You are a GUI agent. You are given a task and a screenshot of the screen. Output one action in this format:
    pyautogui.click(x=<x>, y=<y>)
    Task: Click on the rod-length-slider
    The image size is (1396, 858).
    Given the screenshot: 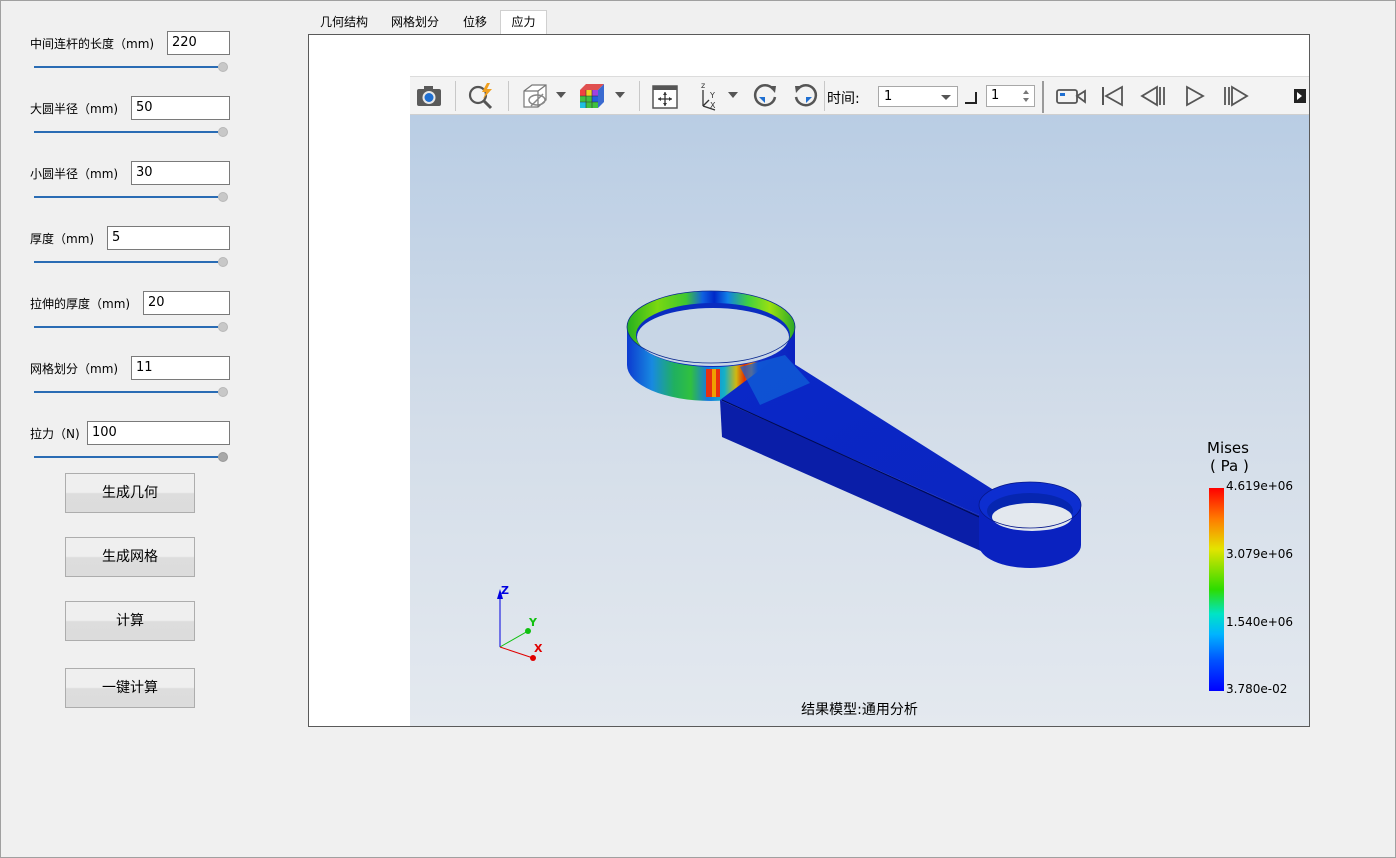 What is the action you would take?
    pyautogui.click(x=131, y=67)
    